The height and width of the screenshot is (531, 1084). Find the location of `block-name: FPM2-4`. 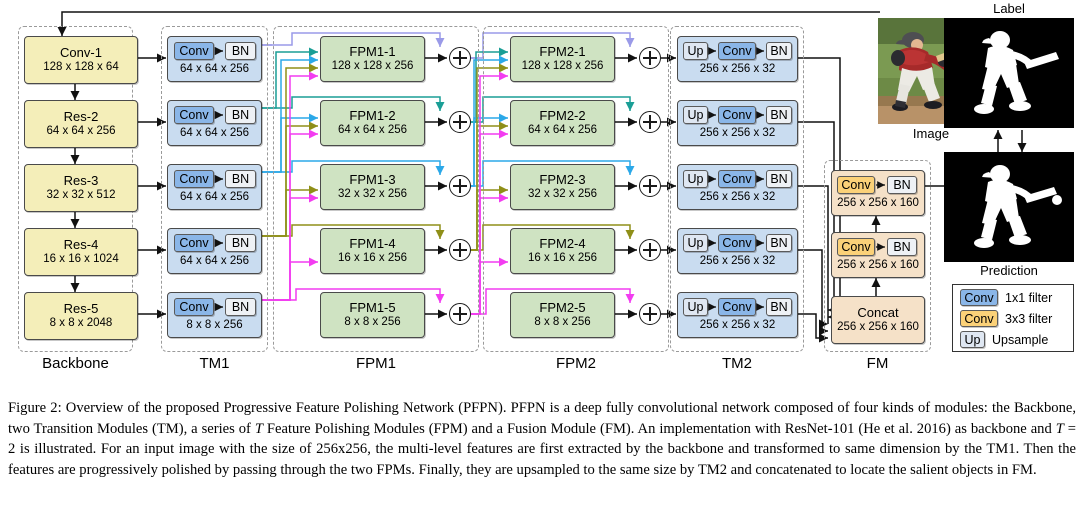

block-name: FPM2-4 is located at coordinates (562, 244).